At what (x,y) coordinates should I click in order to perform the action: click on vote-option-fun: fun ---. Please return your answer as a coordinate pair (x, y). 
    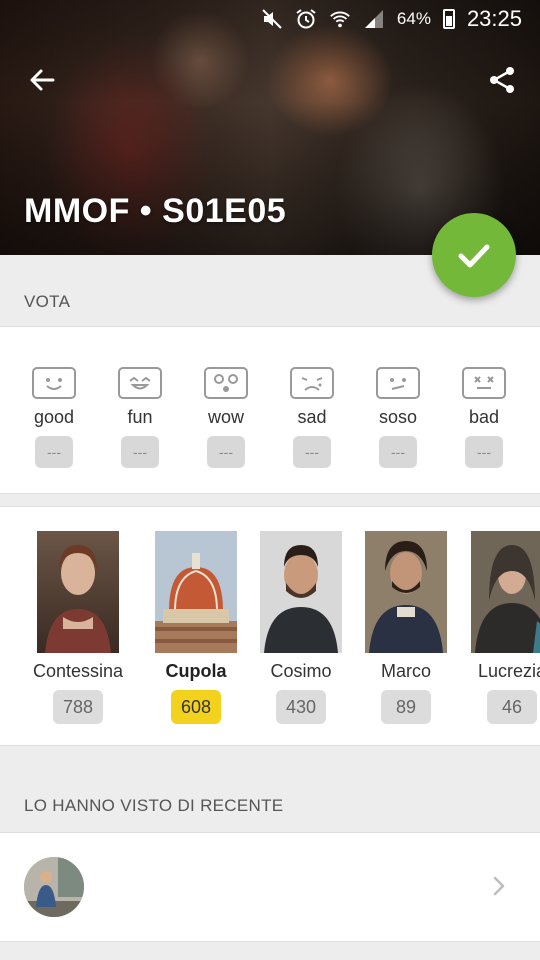
    Looking at the image, I should click on (140, 417).